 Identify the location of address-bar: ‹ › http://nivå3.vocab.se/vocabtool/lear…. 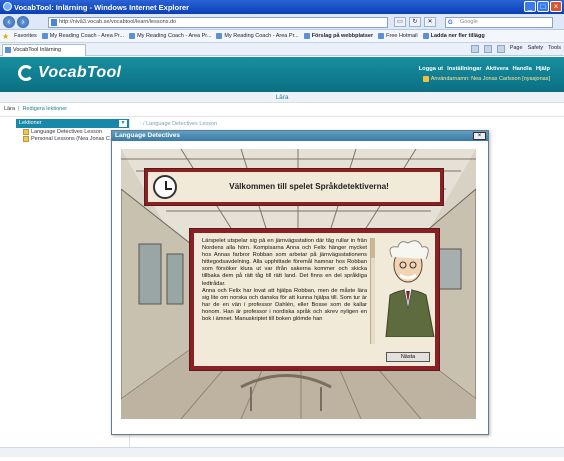
(282, 22).